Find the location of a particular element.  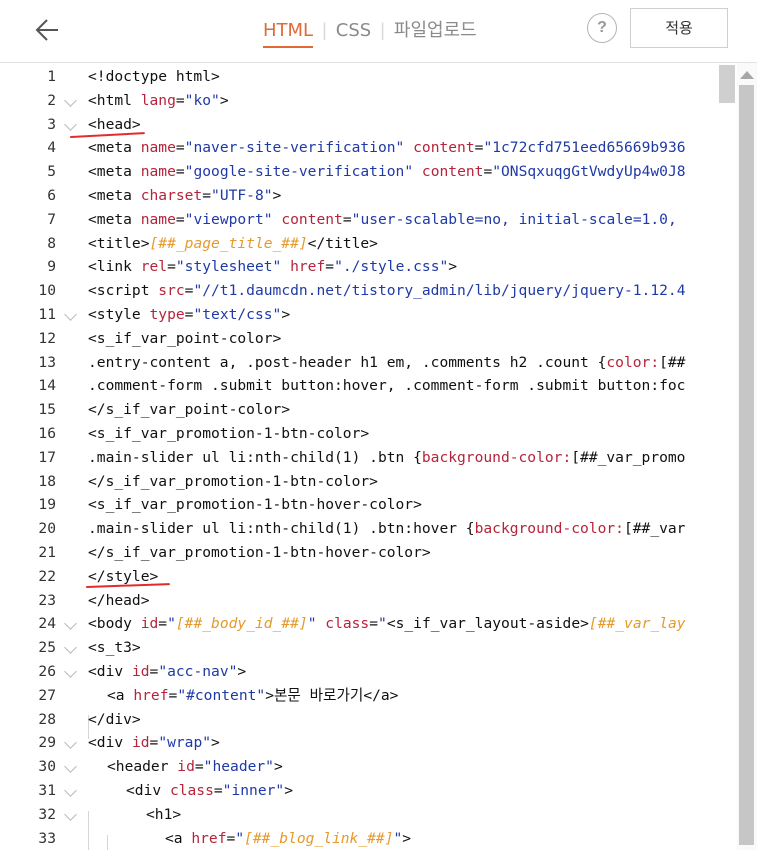

line-number: 30 is located at coordinates (47, 767).